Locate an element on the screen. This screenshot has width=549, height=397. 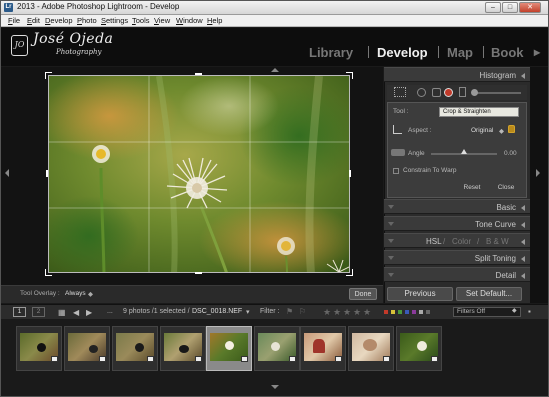
crop-handle-bottom-left is located at coordinates (48, 272).